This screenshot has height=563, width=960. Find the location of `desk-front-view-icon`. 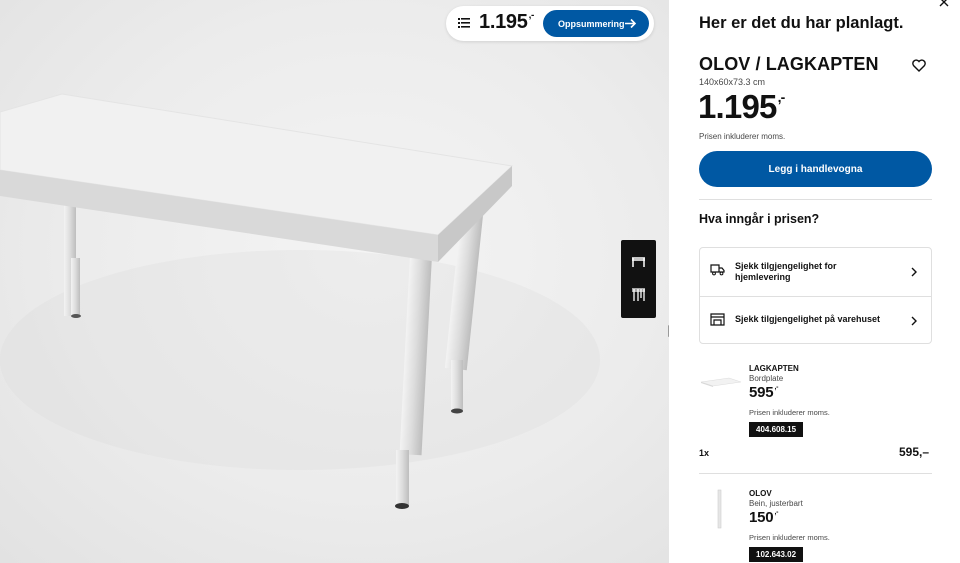

desk-front-view-icon is located at coordinates (638, 261).